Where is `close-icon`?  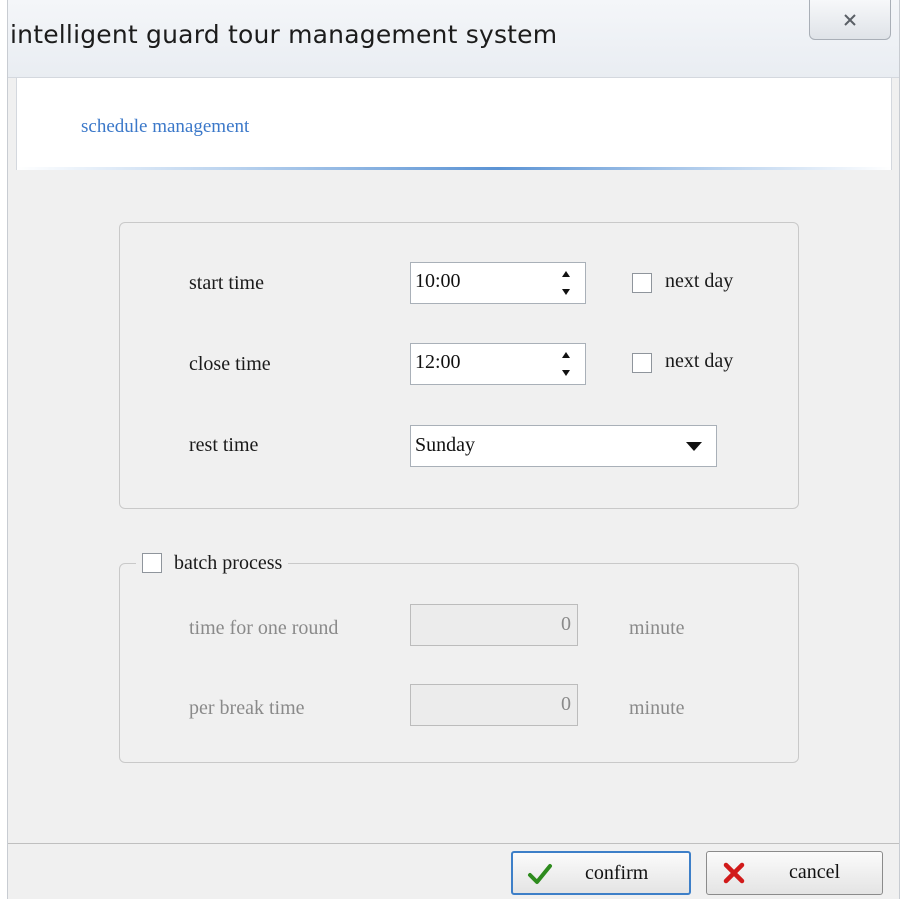 close-icon is located at coordinates (850, 19).